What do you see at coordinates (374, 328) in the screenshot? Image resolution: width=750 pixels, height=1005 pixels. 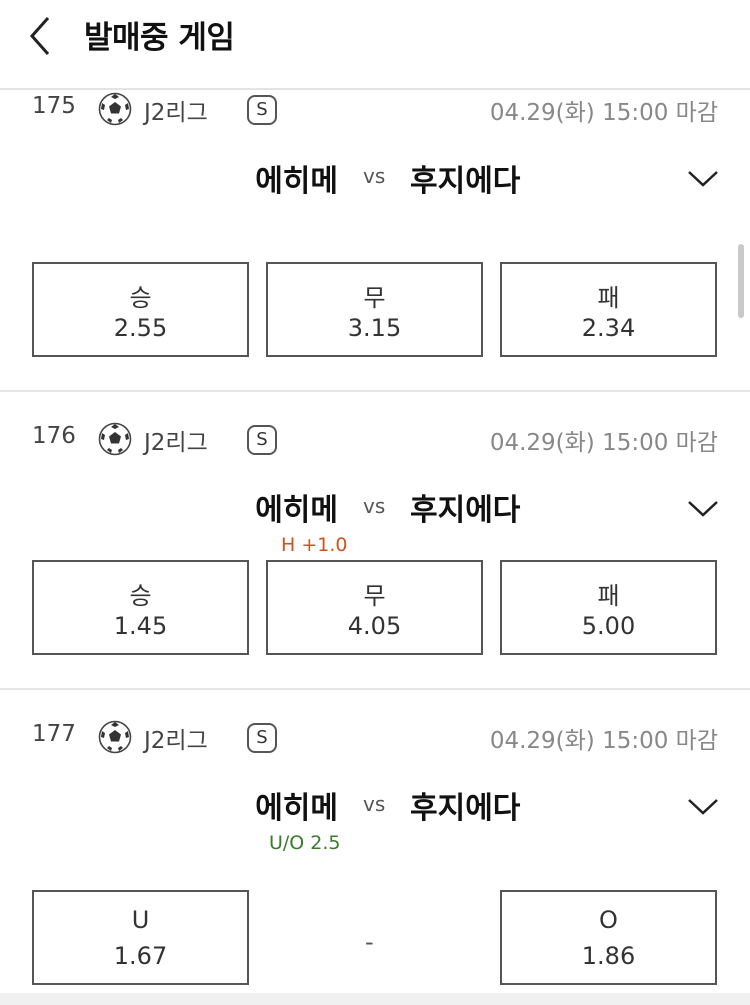 I see `odds-value: 3.15` at bounding box center [374, 328].